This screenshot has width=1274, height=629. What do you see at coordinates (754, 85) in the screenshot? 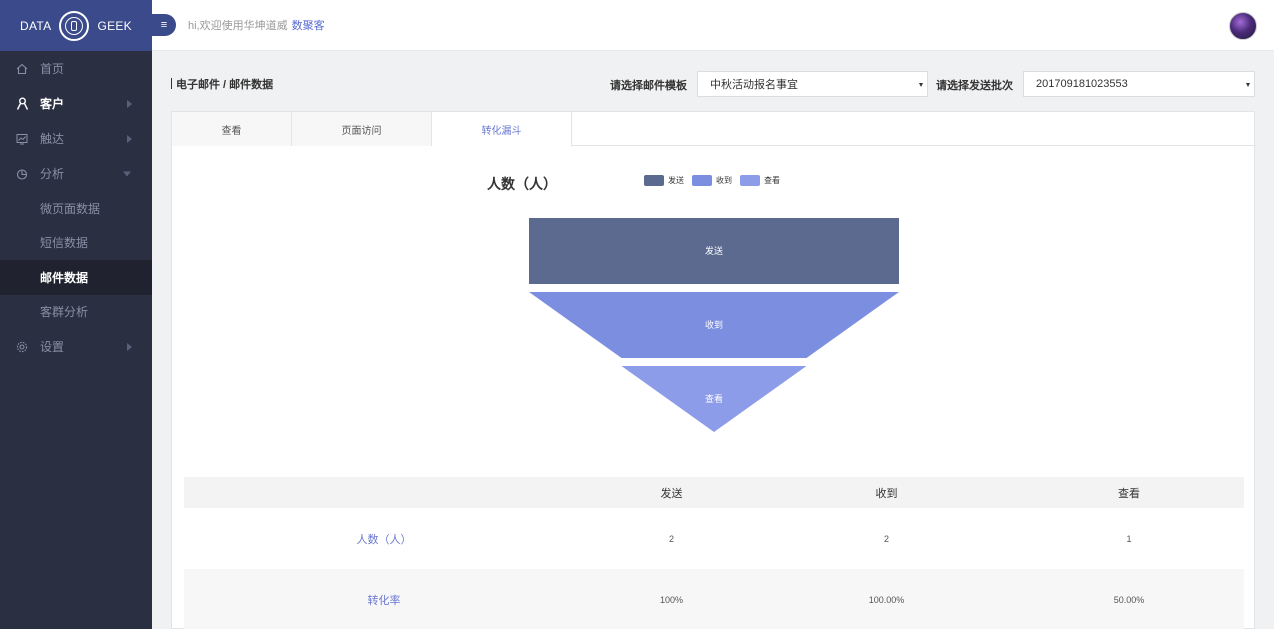
I see `template-select-value: 中秋活动报名事宜` at bounding box center [754, 85].